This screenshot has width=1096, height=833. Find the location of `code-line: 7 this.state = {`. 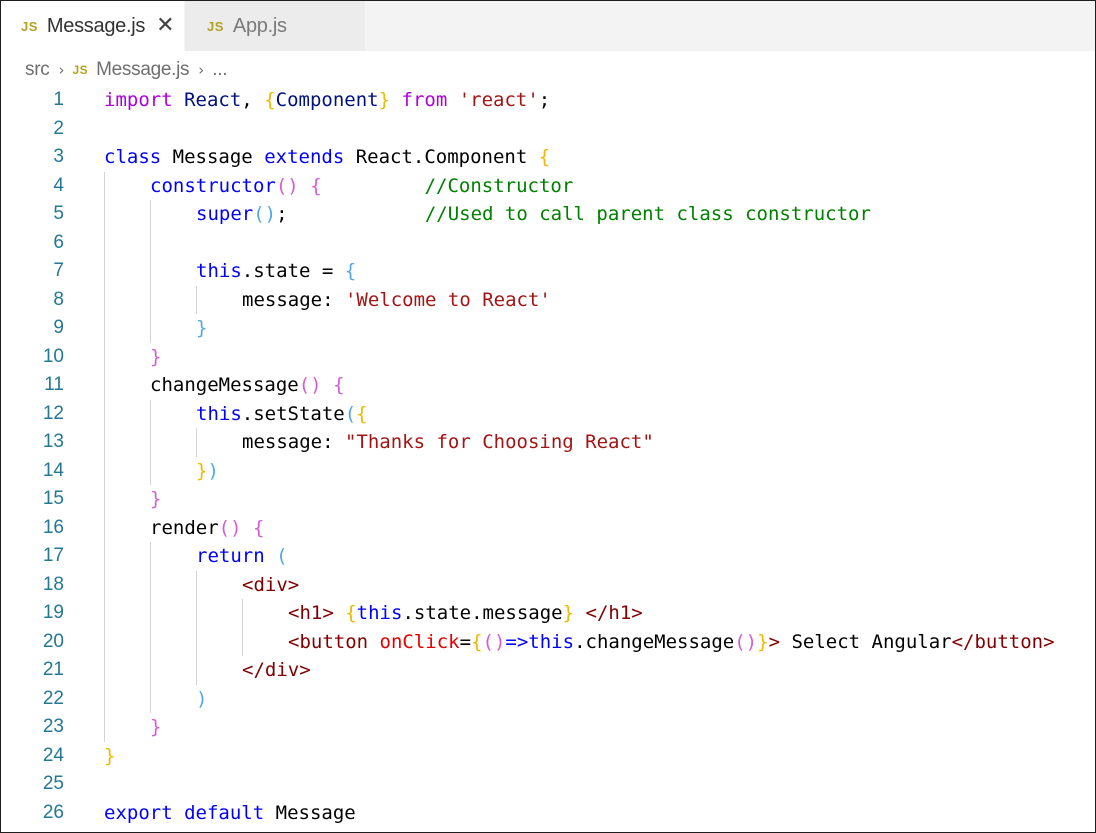

code-line: 7 this.state = { is located at coordinates (548, 271).